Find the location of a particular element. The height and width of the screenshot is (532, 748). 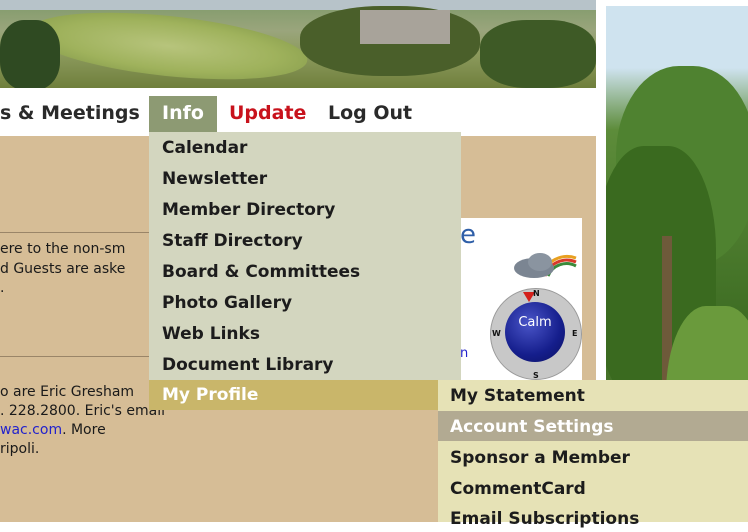

menu-item-calendar: Calendar is located at coordinates (204, 148).